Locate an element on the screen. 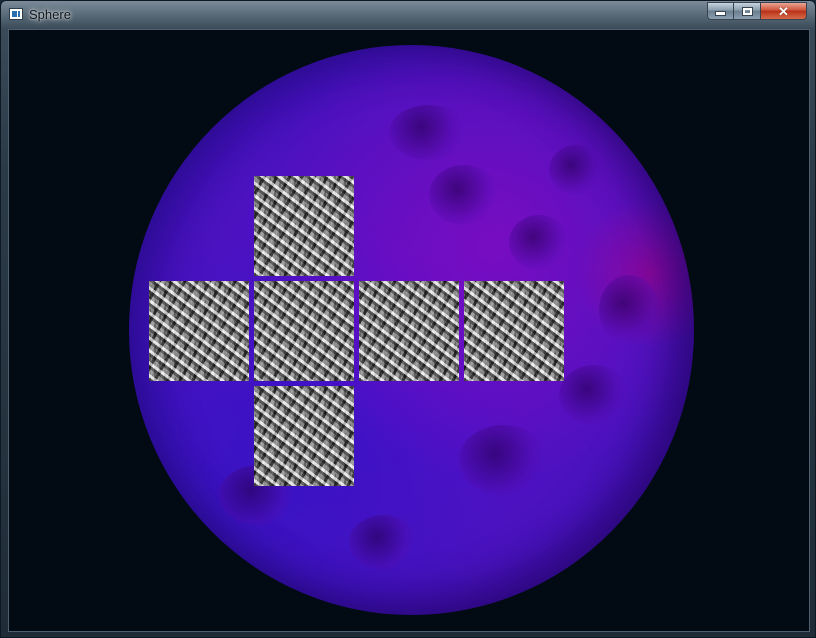 The width and height of the screenshot is (816, 638). texture-tile-back is located at coordinates (514, 331).